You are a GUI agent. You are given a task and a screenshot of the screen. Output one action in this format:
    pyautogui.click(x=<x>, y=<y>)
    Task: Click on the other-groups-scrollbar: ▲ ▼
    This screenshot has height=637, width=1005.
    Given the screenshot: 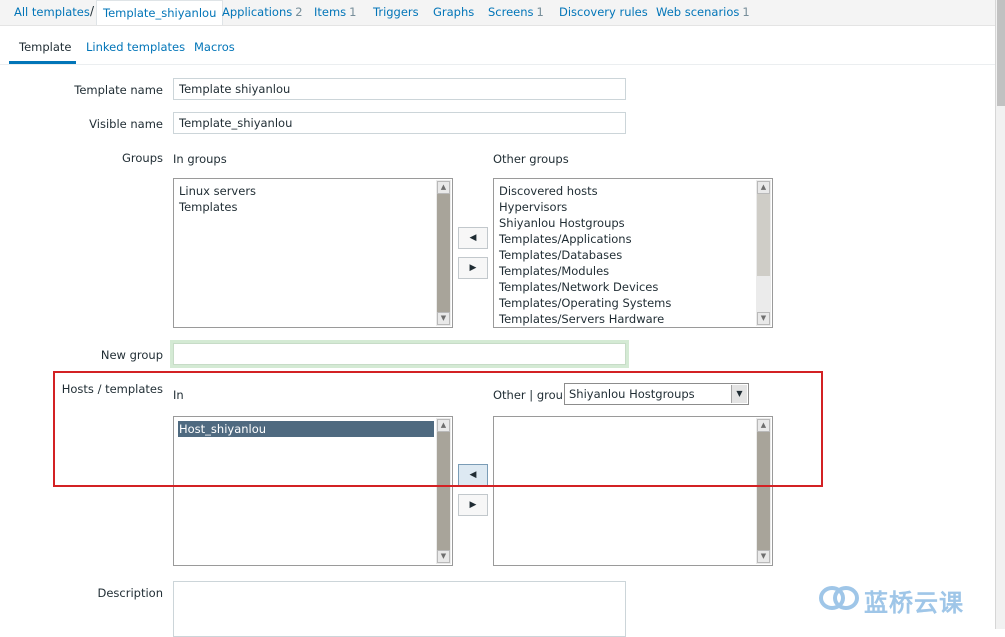 What is the action you would take?
    pyautogui.click(x=763, y=253)
    